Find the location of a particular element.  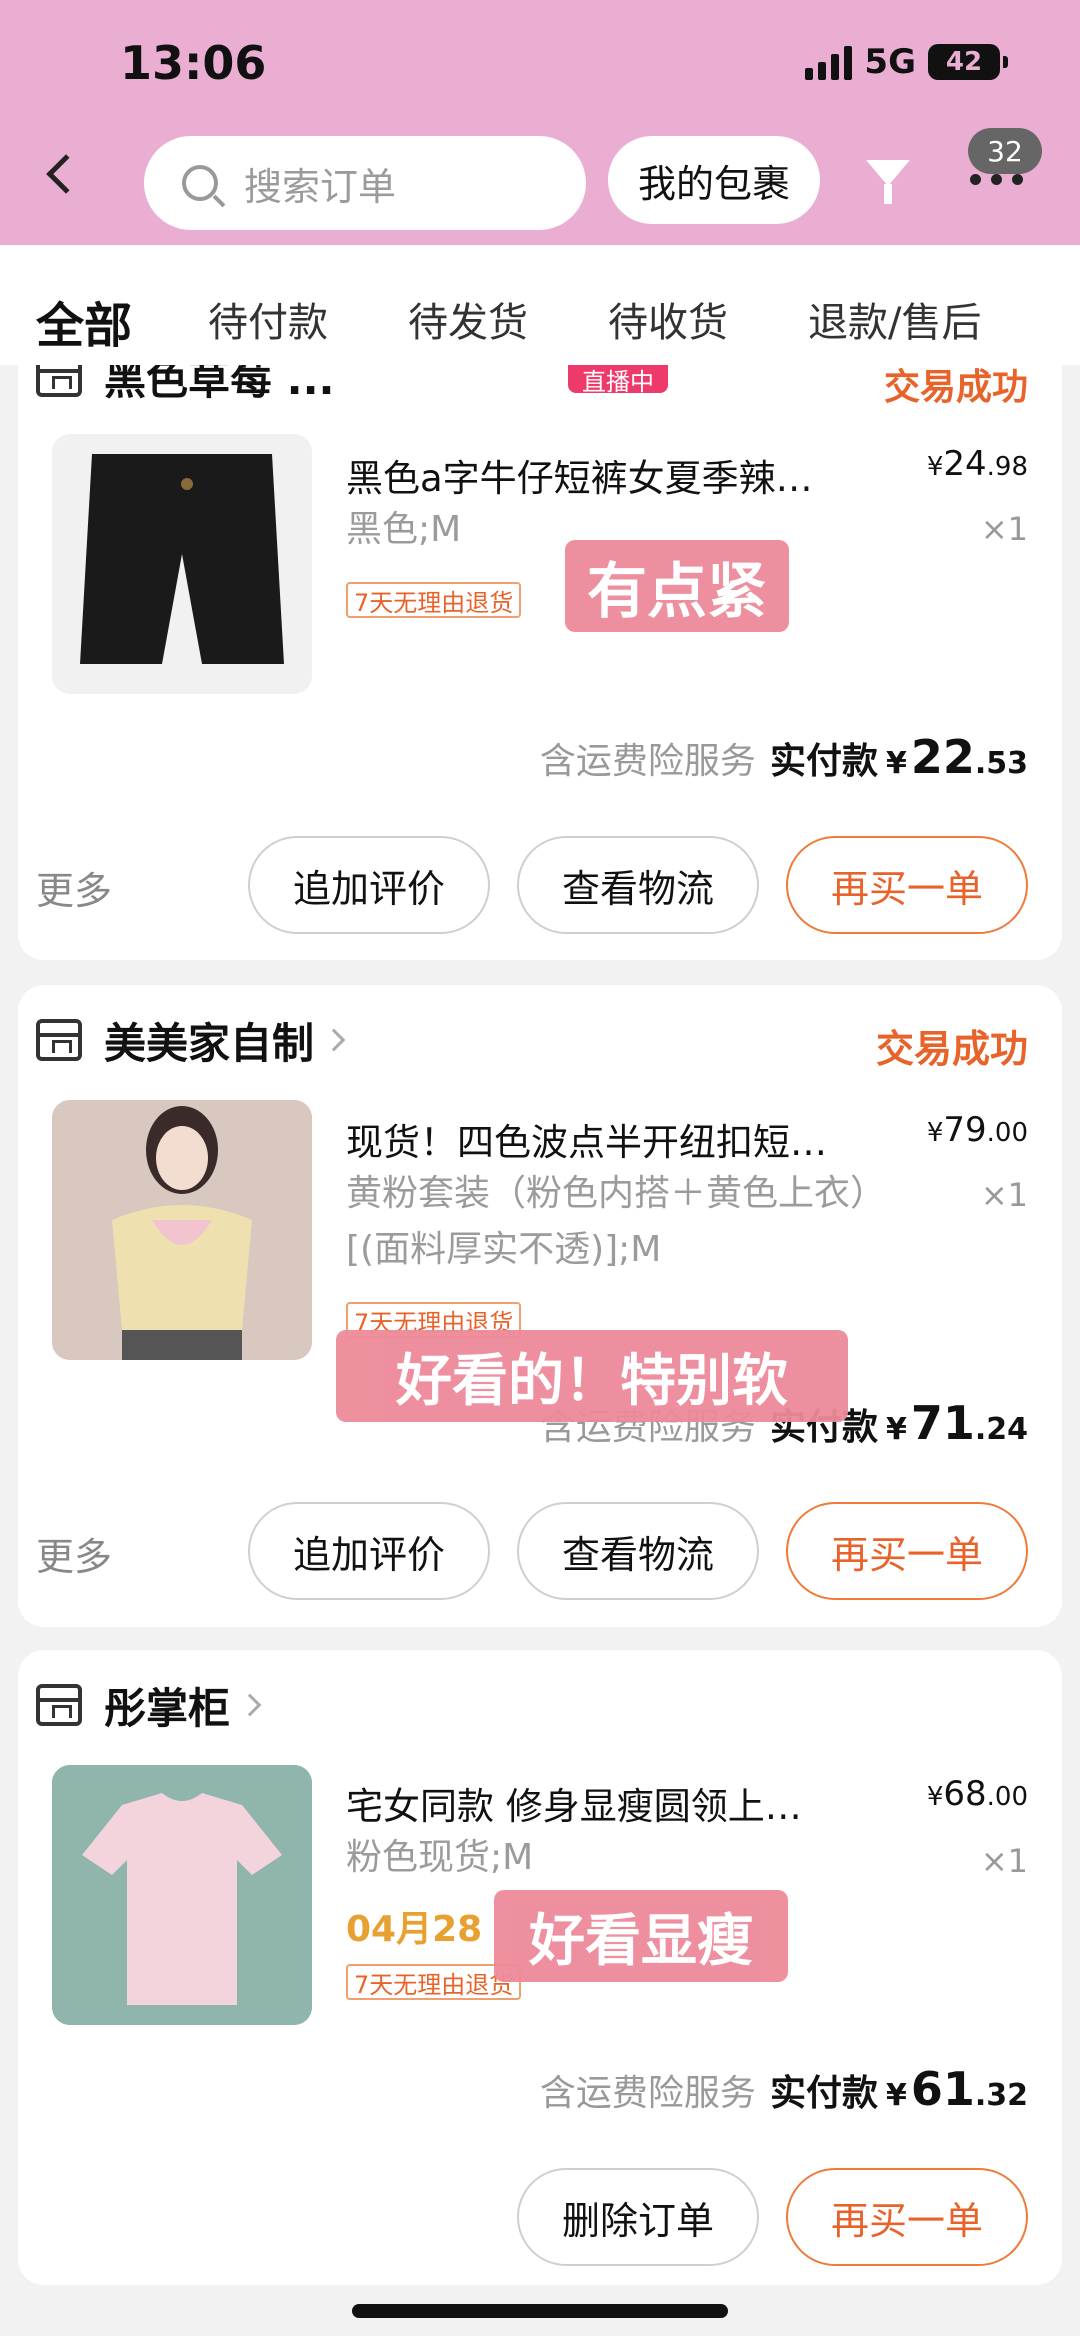

shop-row-2: 美美家自制 is located at coordinates (191, 1040).